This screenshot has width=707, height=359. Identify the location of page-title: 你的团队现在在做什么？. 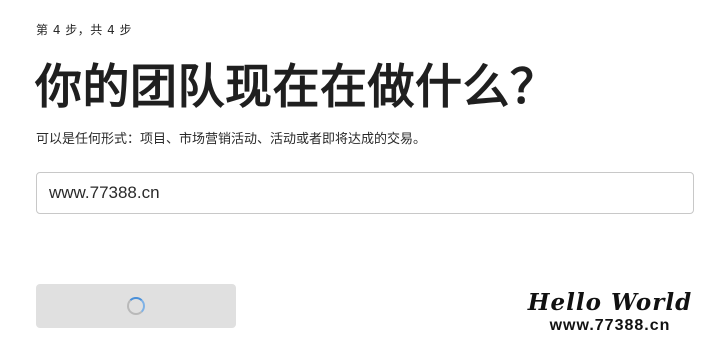
(296, 87).